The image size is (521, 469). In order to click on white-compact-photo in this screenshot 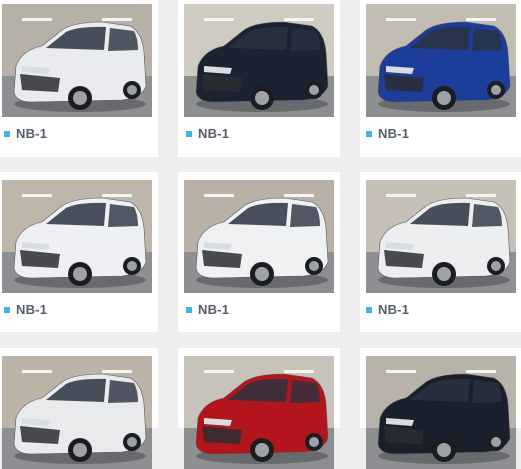, I will do `click(441, 236)`.